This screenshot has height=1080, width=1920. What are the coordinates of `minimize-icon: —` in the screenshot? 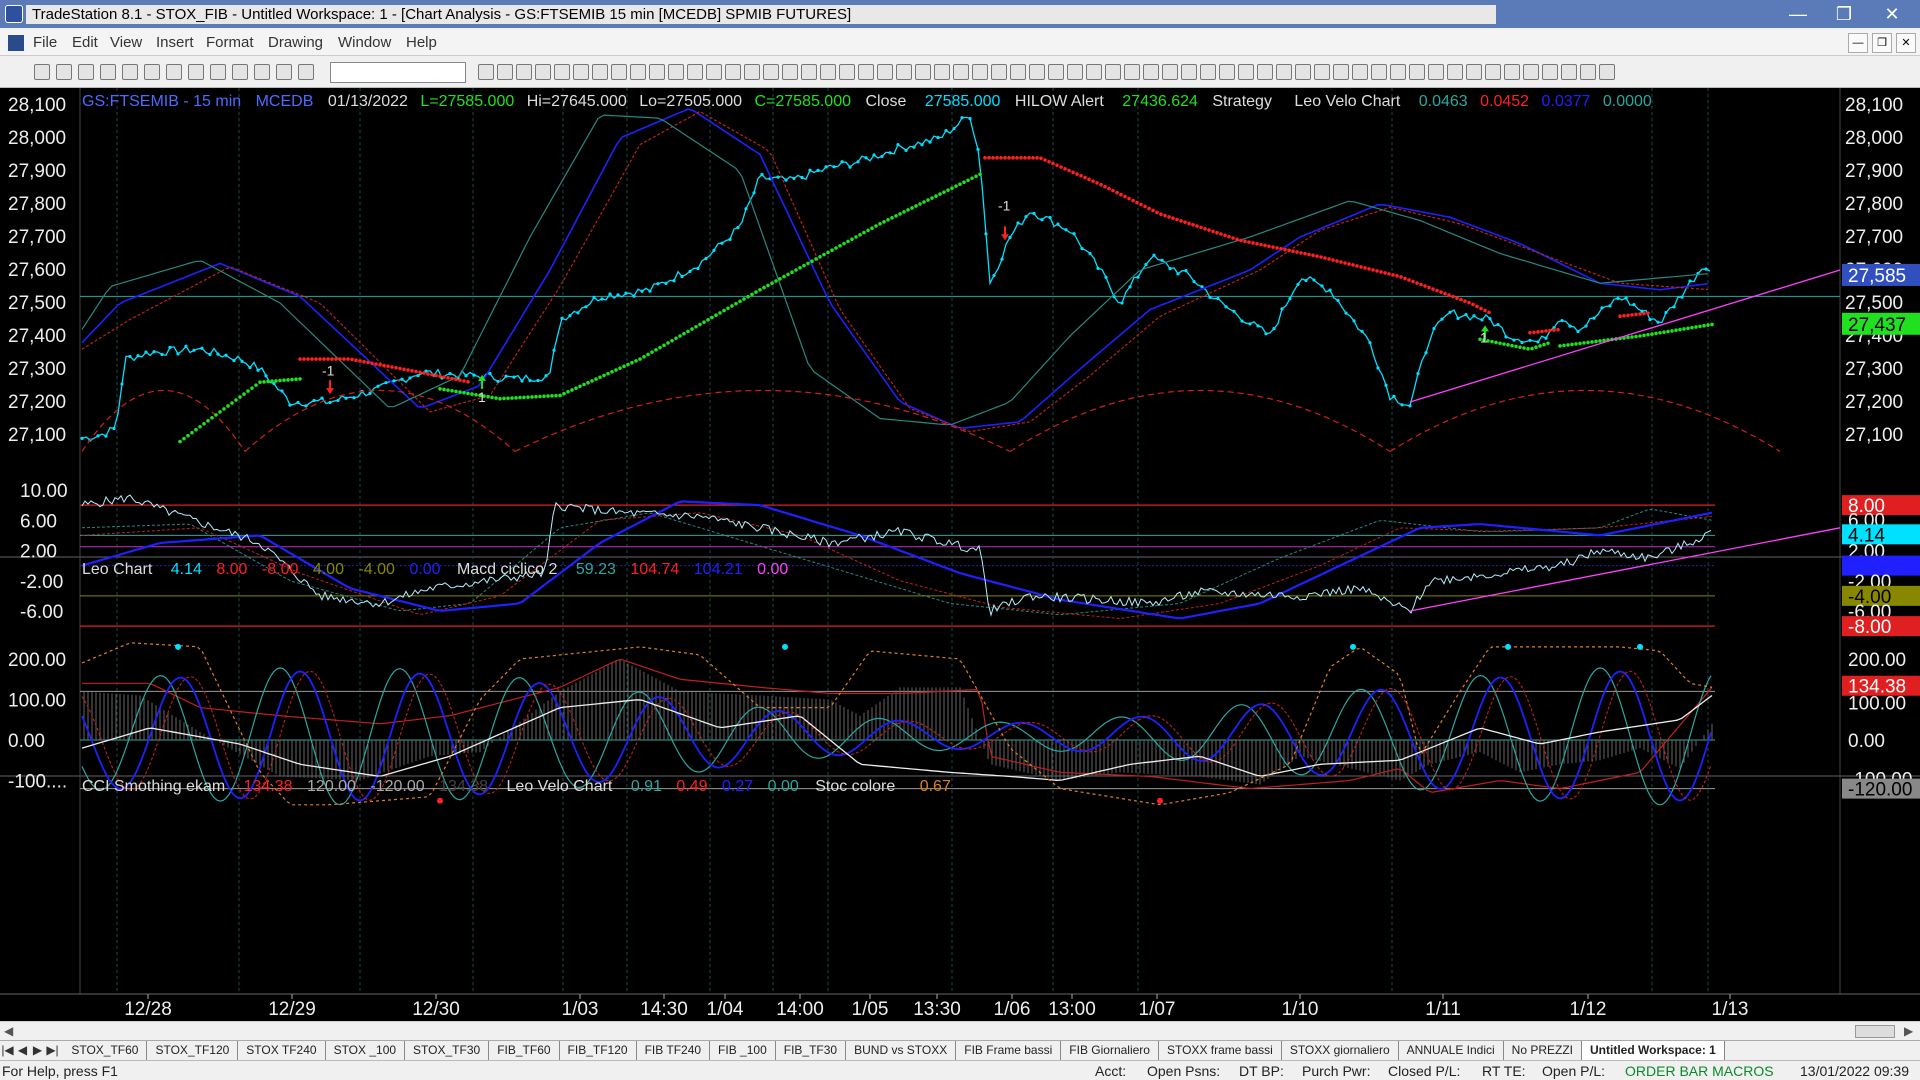 It's located at (1798, 14).